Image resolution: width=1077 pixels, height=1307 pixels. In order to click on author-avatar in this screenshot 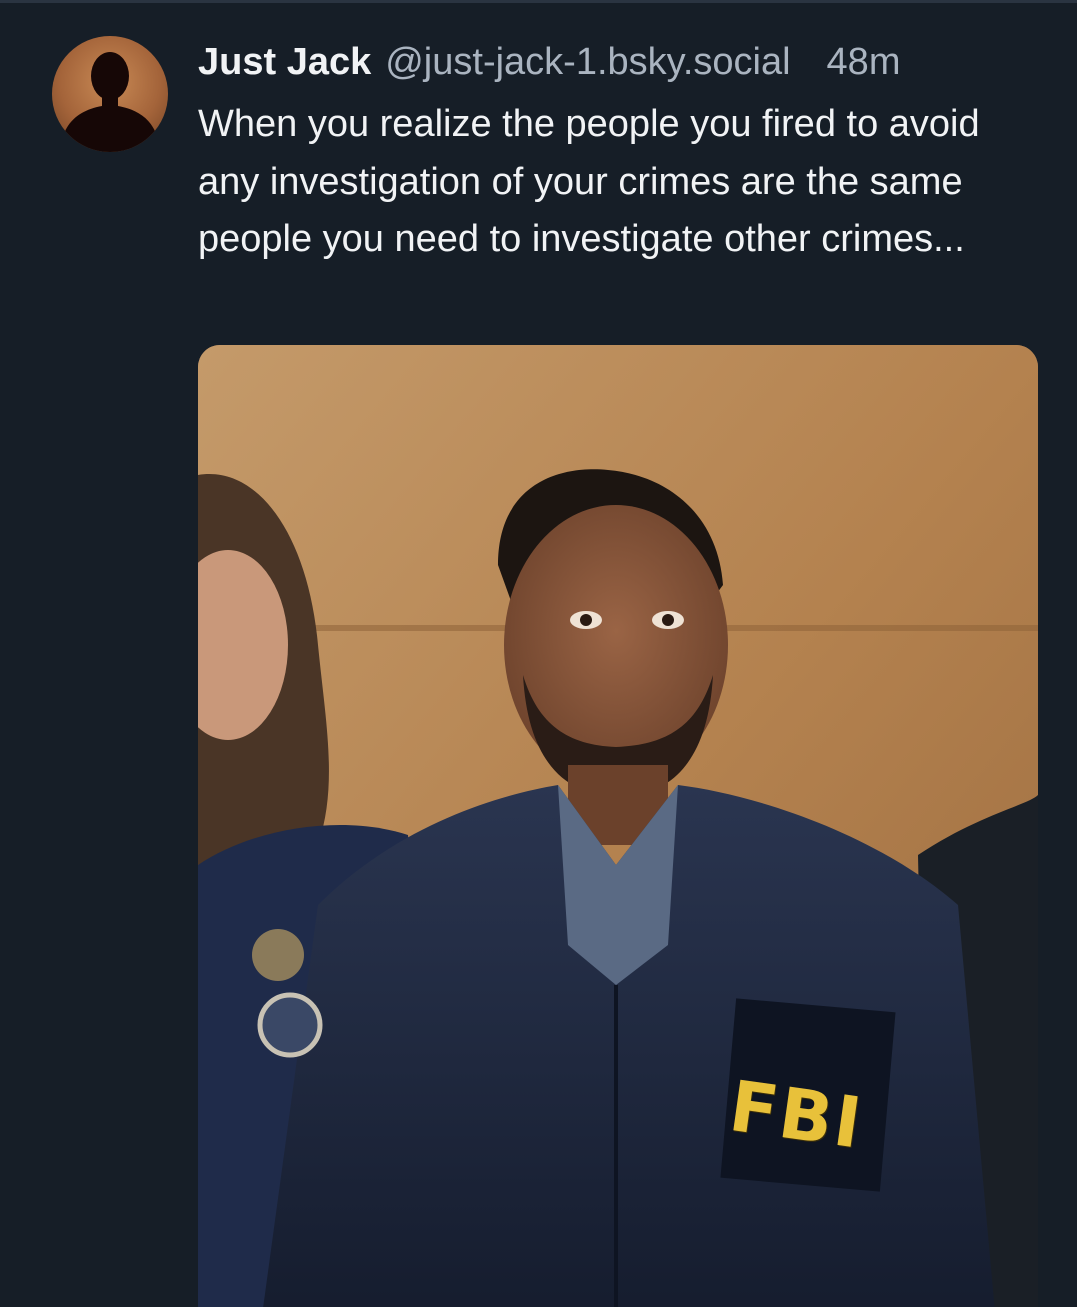, I will do `click(110, 94)`.